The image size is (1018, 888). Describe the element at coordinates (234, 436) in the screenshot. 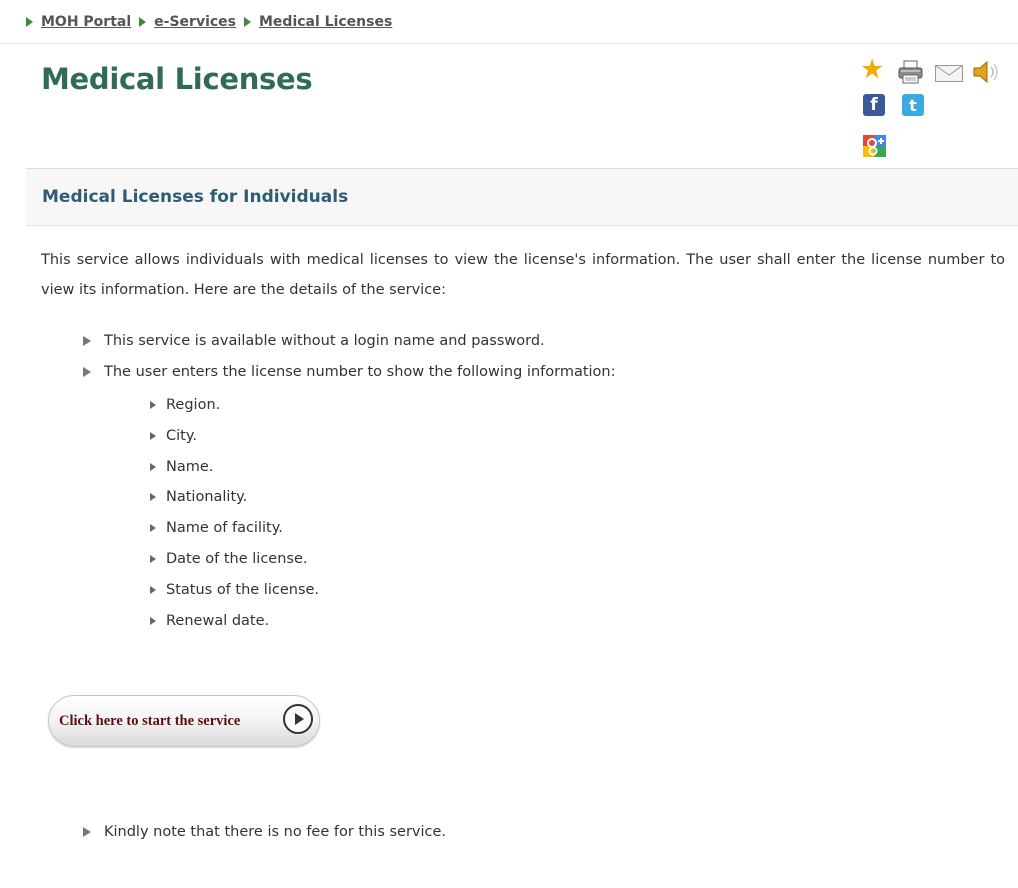

I see `list-item: City.` at that location.